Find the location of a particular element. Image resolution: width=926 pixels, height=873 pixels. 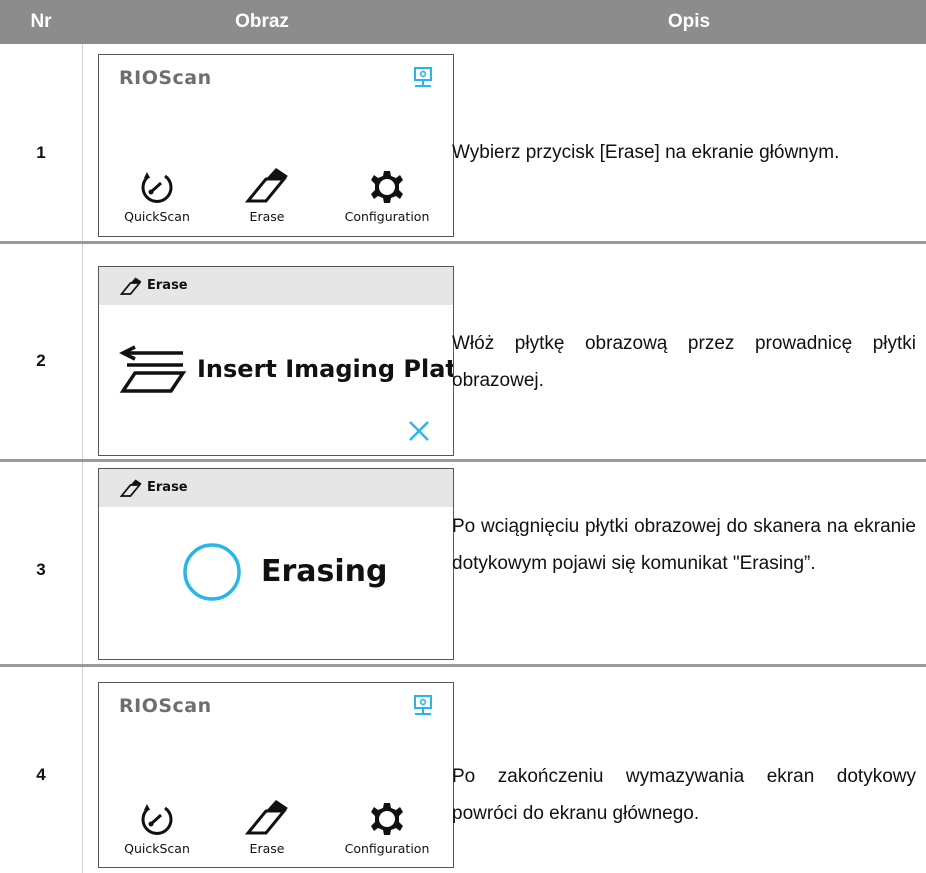

row-number: 2 is located at coordinates (41, 360).